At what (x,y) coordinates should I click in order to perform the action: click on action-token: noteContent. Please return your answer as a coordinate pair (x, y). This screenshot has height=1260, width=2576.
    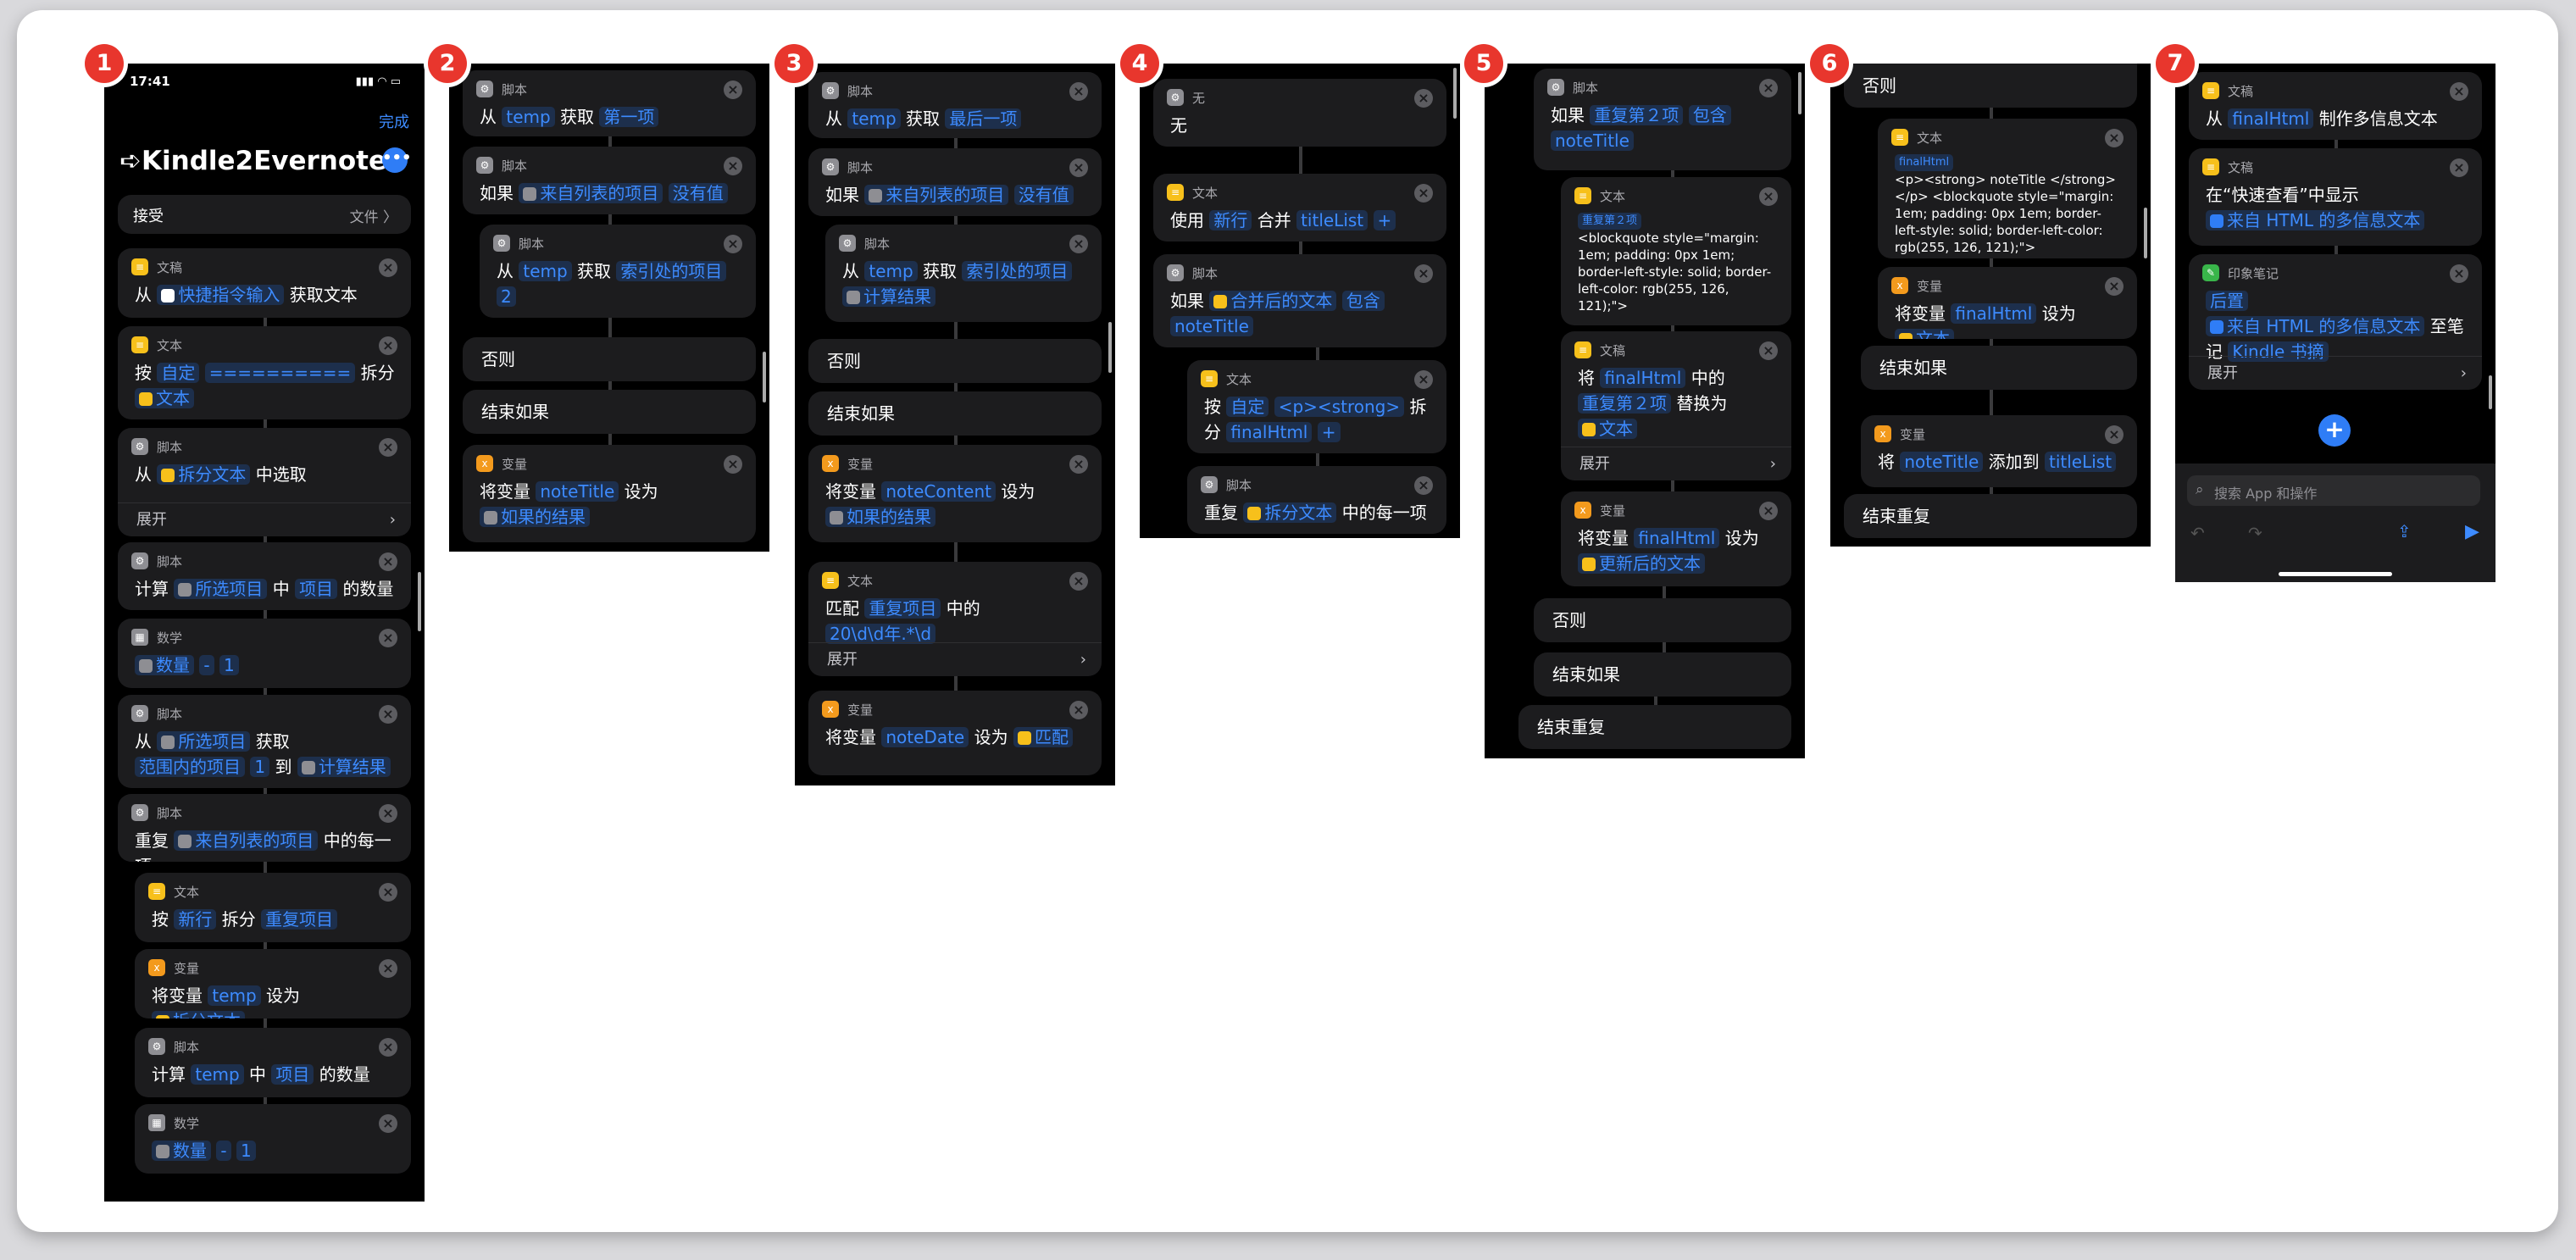
    Looking at the image, I should click on (938, 491).